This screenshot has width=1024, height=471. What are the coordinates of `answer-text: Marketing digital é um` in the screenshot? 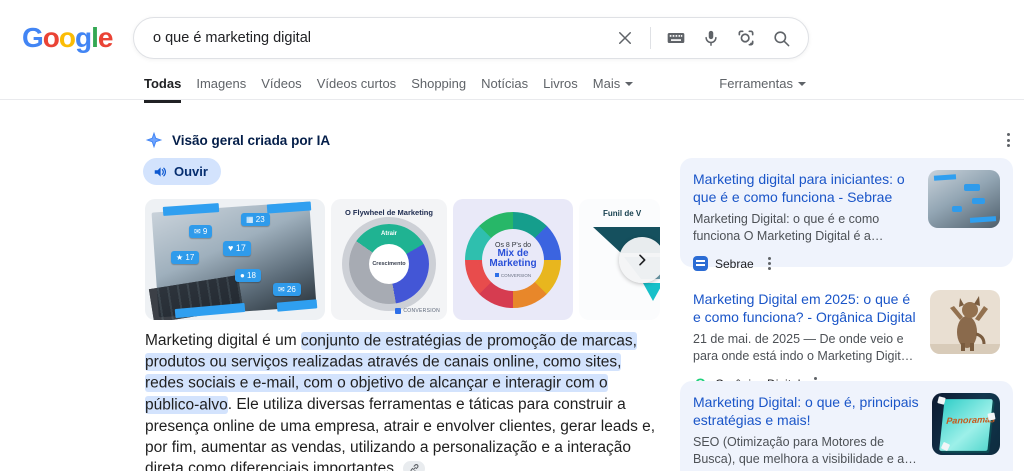 It's located at (223, 340).